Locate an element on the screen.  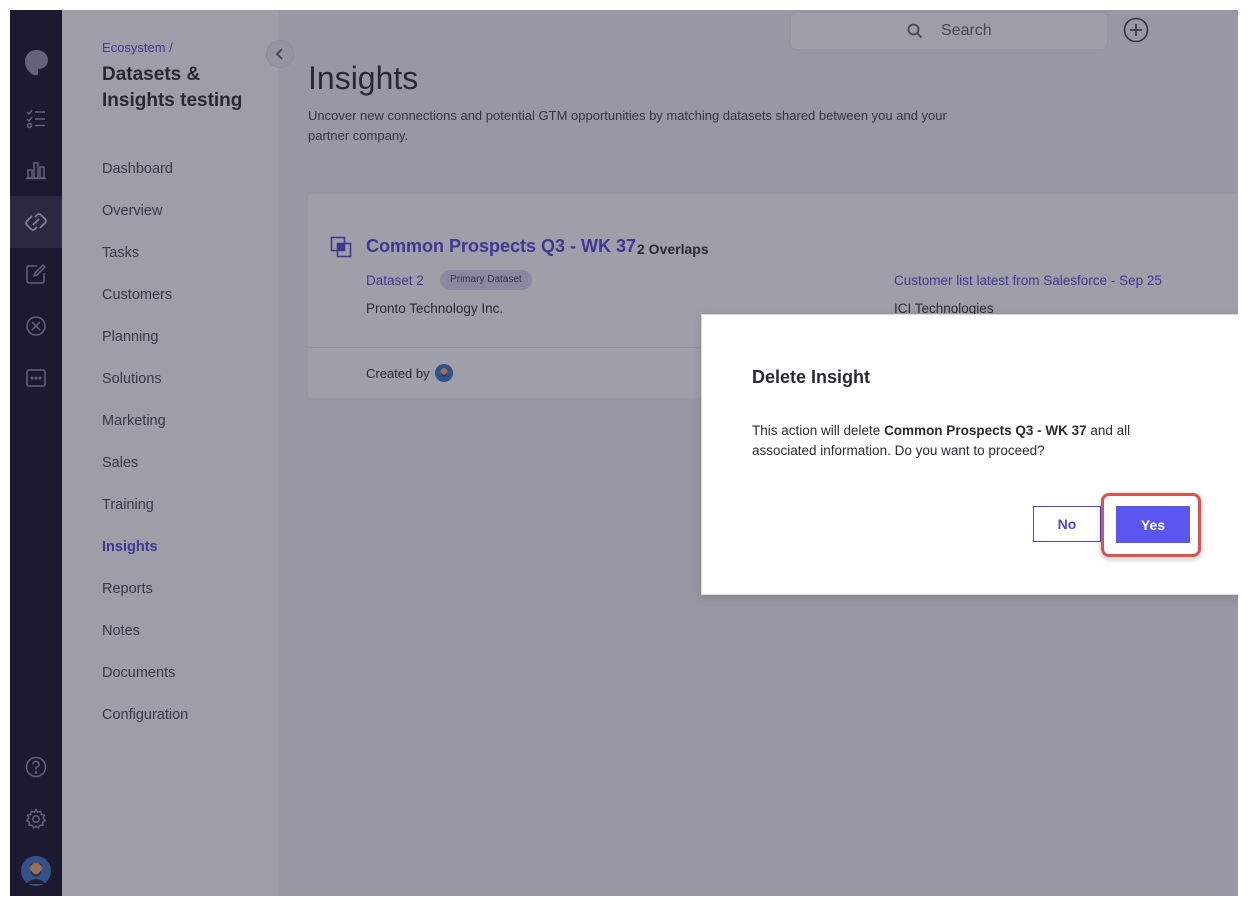
no-button: No is located at coordinates (1067, 524).